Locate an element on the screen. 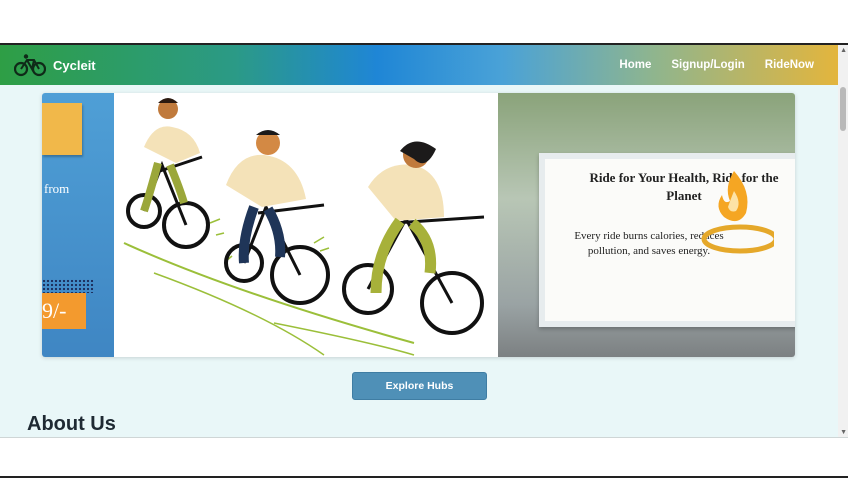  flame-tape-illustration is located at coordinates (737, 212).